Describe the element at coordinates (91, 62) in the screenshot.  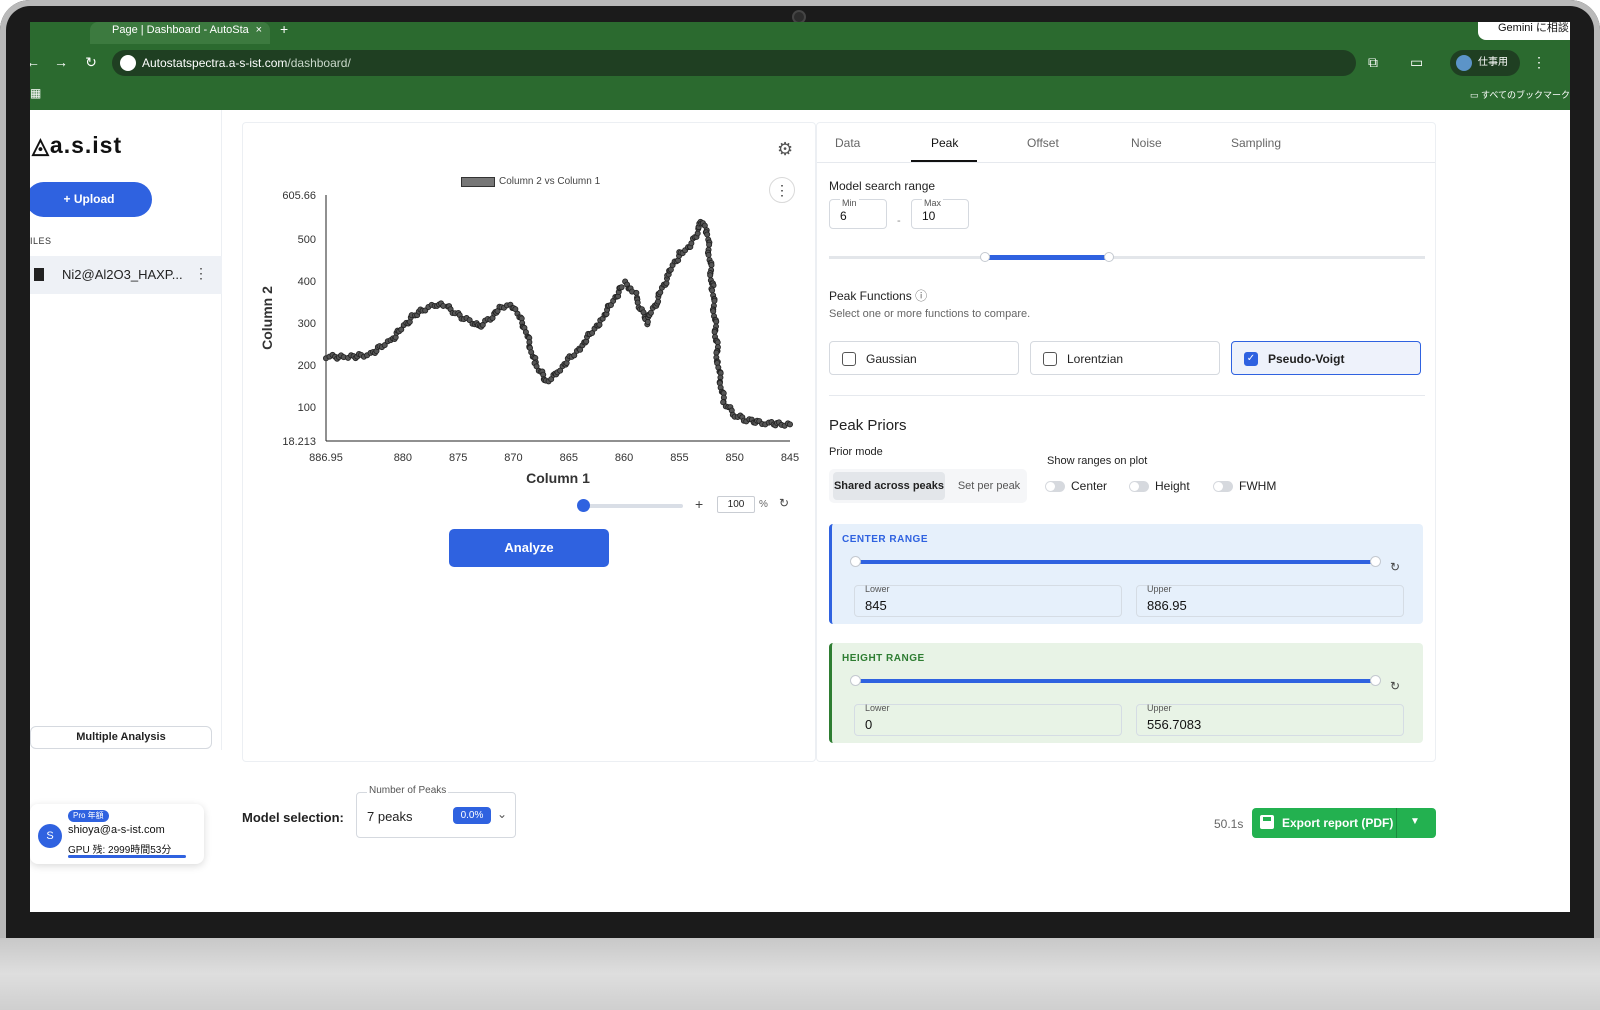
I see `reload-icon: ↻` at that location.